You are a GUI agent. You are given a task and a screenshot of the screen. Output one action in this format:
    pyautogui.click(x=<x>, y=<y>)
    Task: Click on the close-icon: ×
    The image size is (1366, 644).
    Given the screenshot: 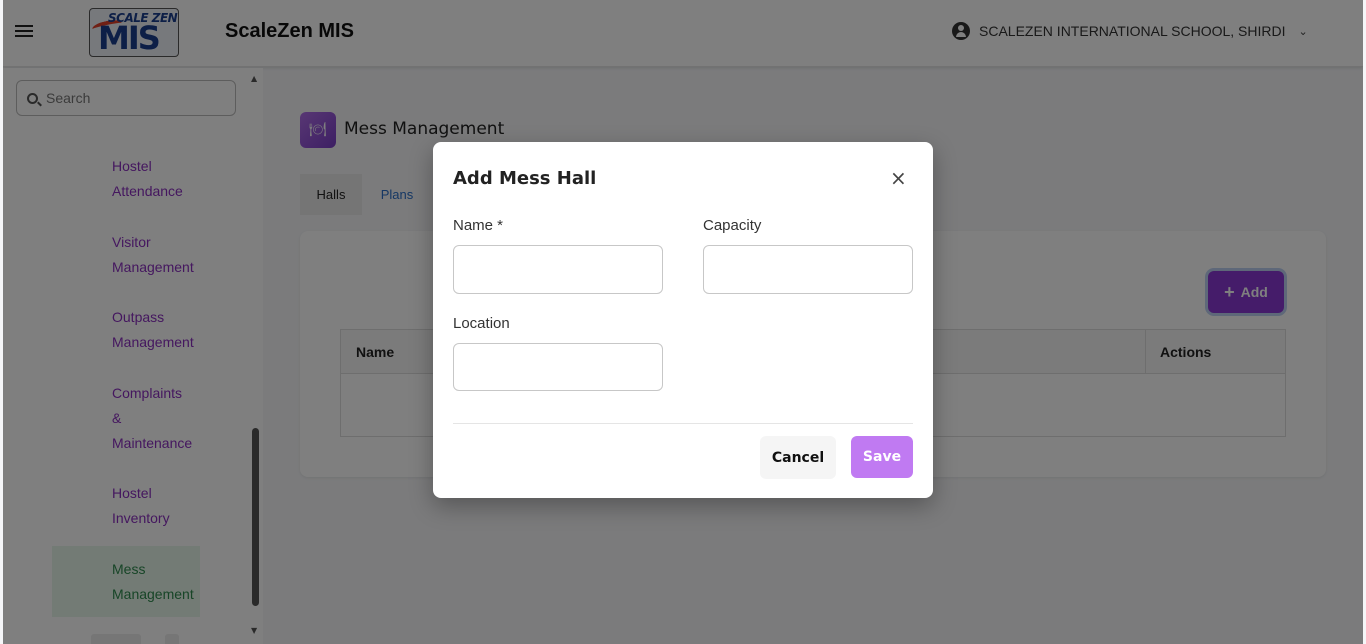 What is the action you would take?
    pyautogui.click(x=898, y=178)
    